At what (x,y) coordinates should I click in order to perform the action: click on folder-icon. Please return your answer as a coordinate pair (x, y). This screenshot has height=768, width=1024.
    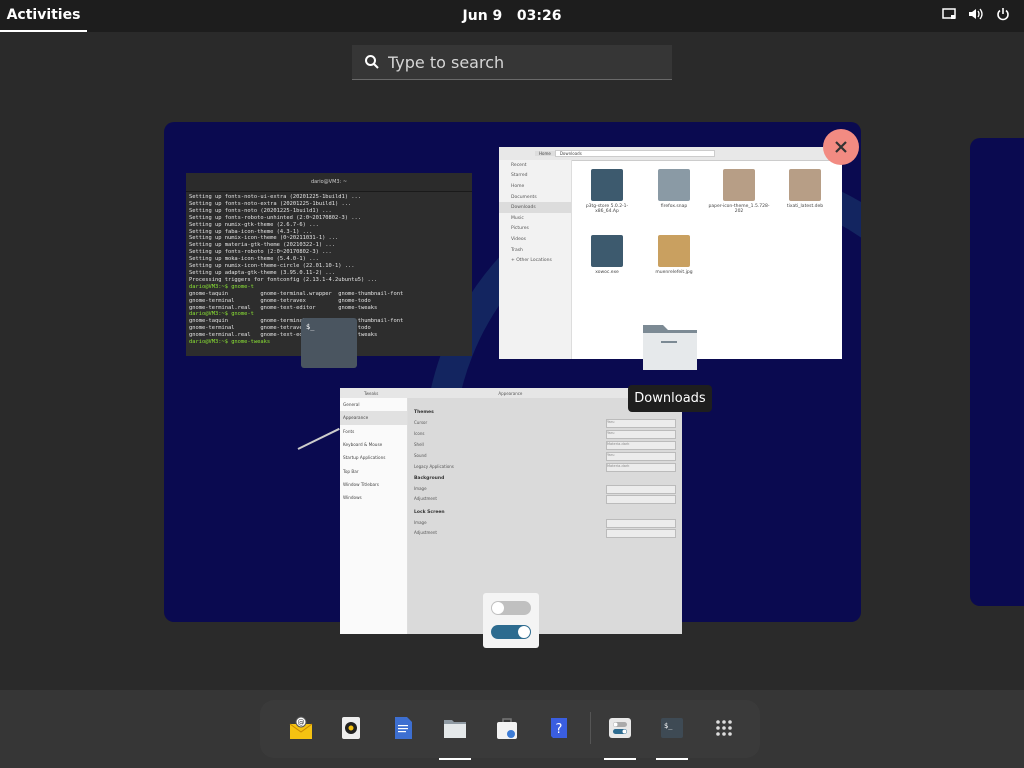
    Looking at the image, I should click on (674, 185).